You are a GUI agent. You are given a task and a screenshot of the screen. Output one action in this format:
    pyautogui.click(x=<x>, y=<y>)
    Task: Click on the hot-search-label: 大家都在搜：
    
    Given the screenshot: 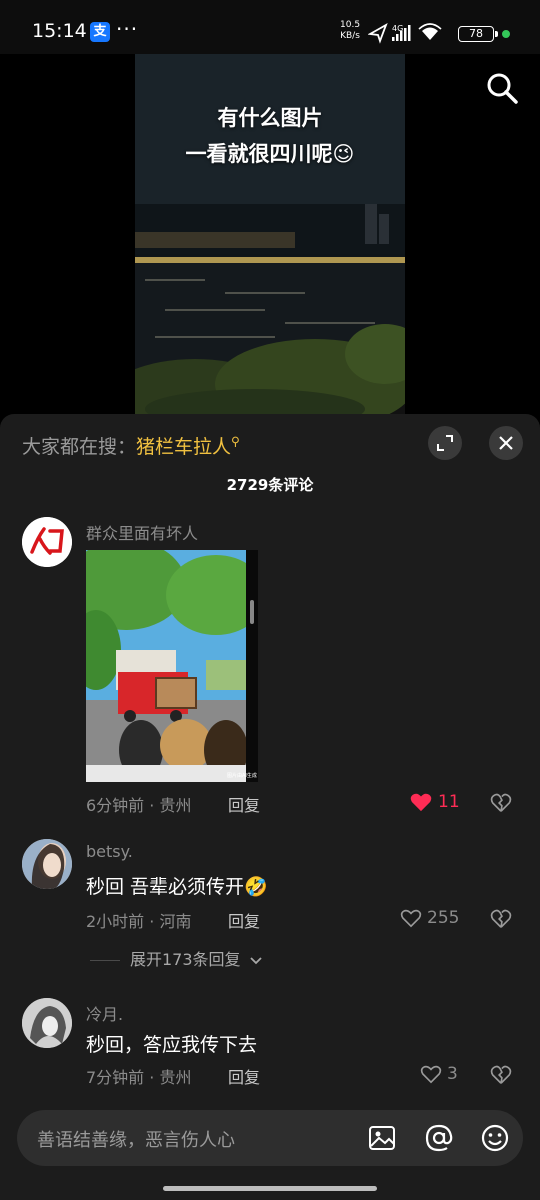 What is the action you would take?
    pyautogui.click(x=79, y=447)
    